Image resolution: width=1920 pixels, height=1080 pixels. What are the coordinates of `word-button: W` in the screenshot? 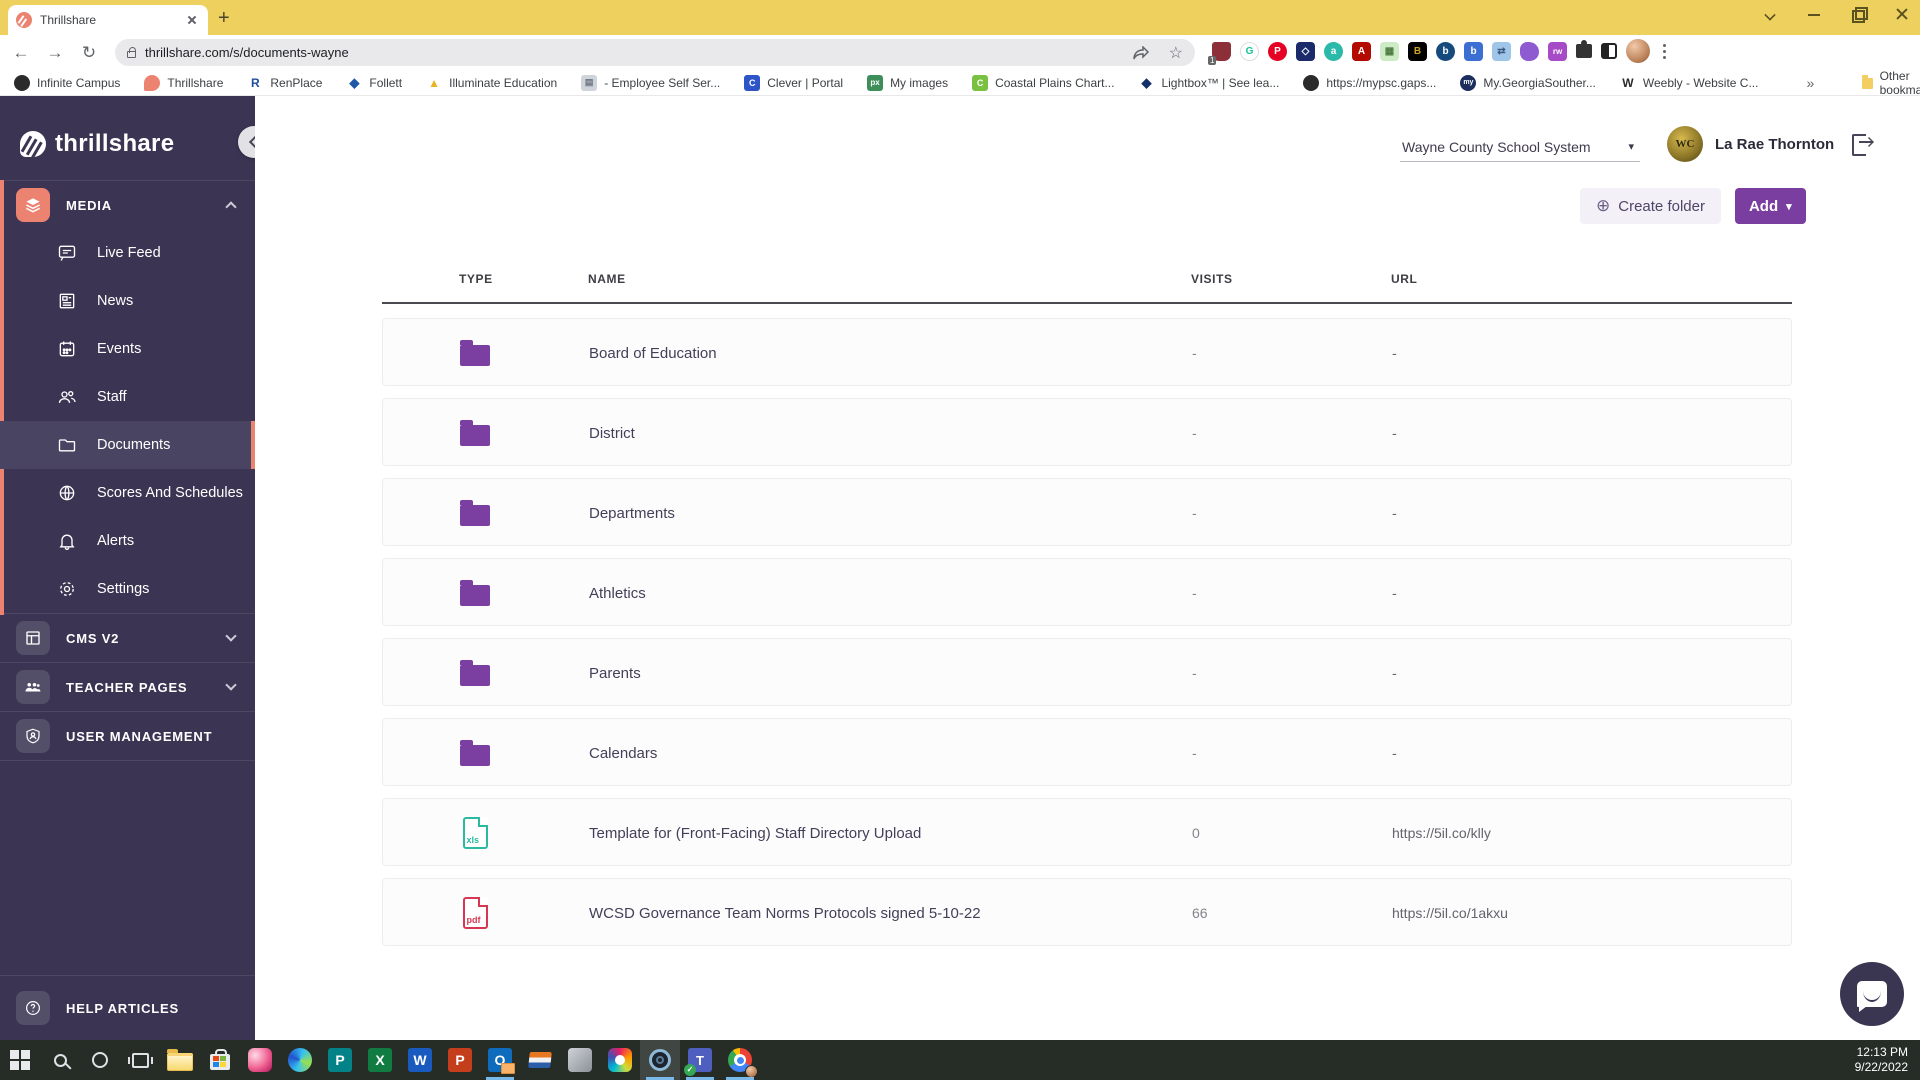 It's located at (420, 1060).